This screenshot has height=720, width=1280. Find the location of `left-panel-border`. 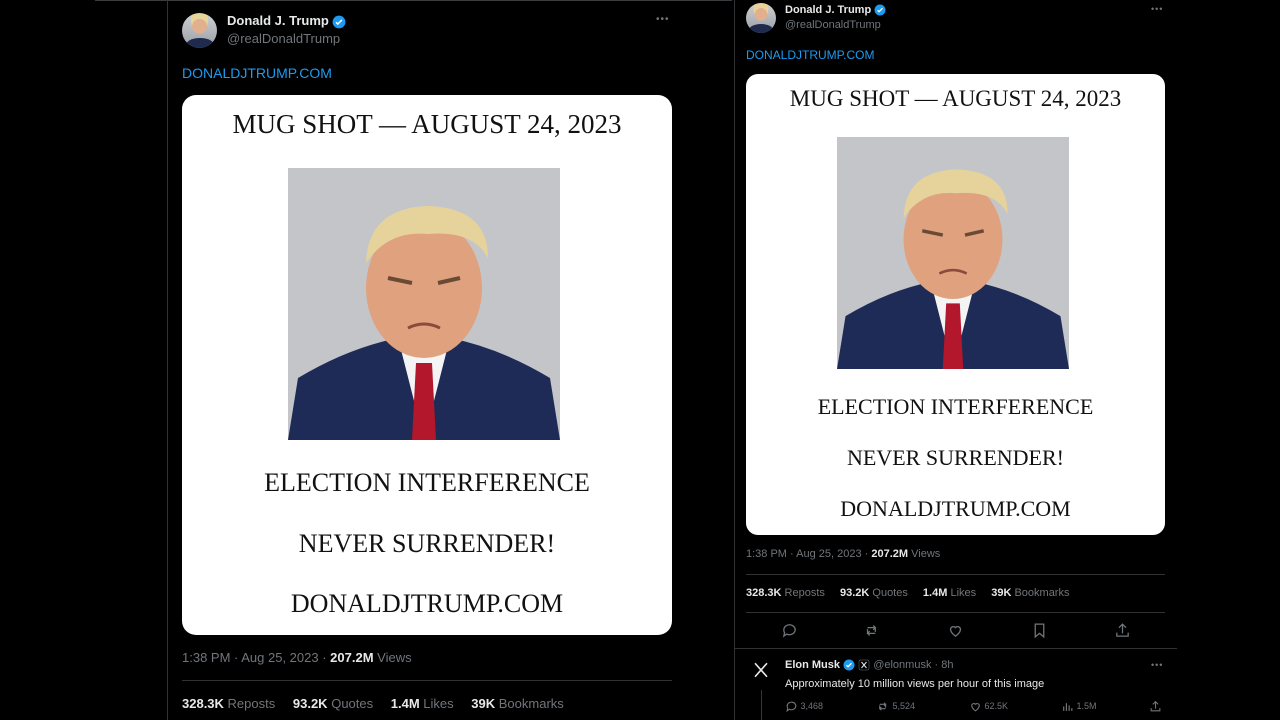

left-panel-border is located at coordinates (167, 360).